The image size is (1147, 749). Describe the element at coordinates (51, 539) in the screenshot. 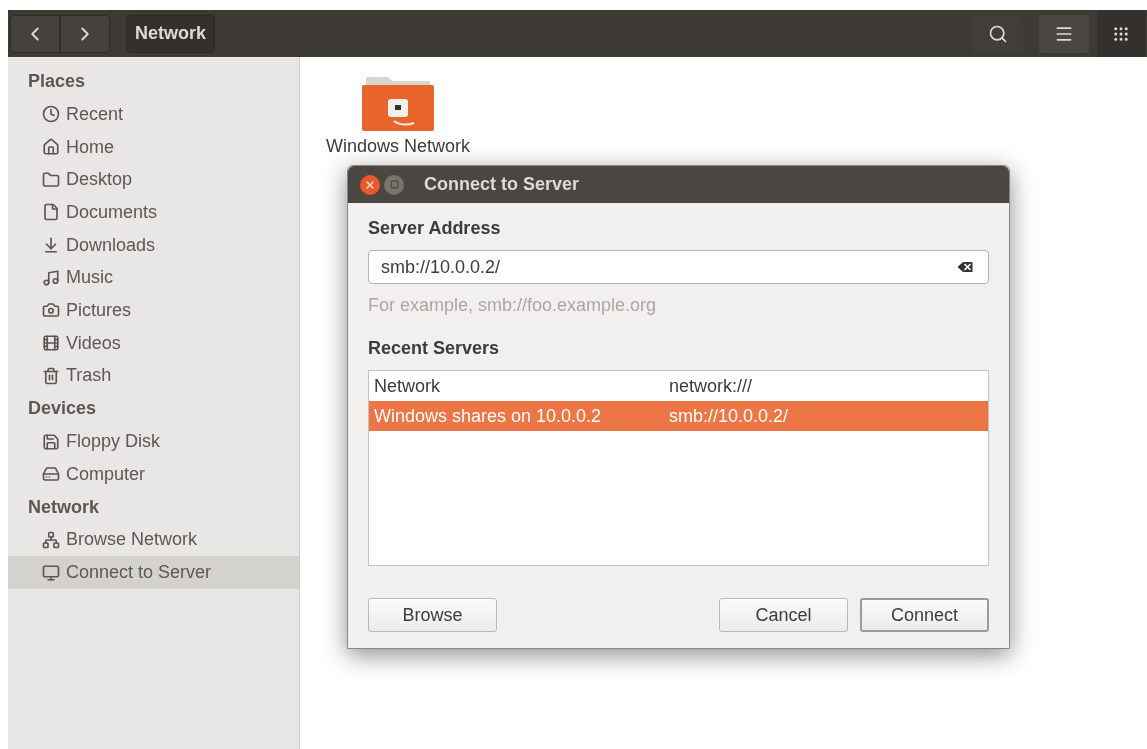

I see `network-icon` at that location.